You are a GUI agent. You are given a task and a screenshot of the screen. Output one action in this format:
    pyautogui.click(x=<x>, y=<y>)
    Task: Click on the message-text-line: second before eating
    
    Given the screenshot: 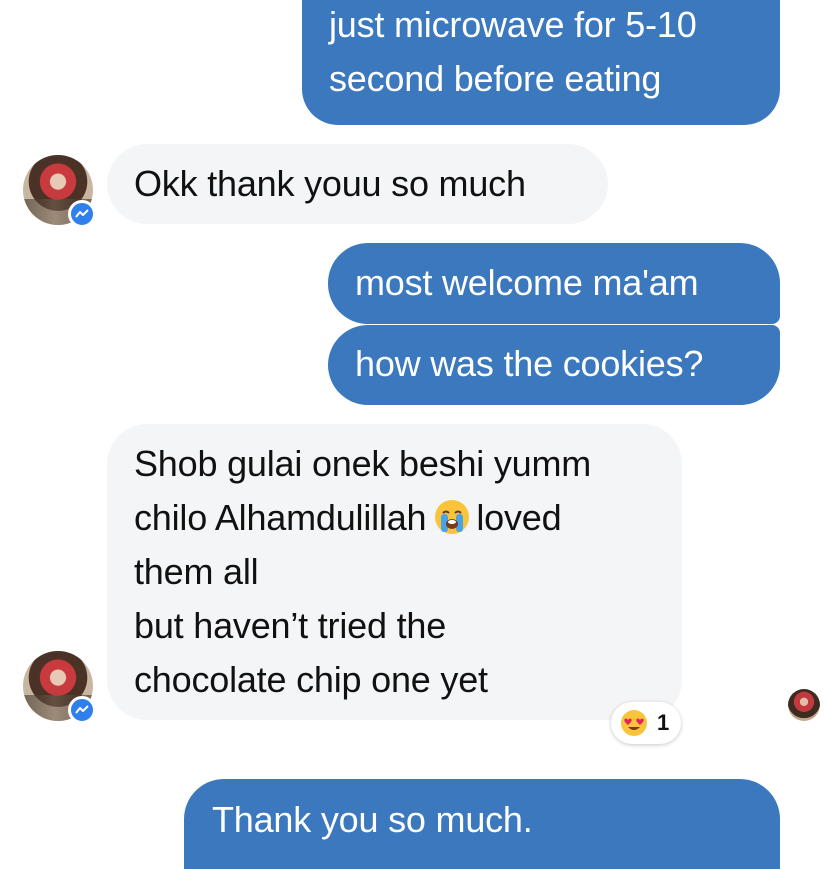 What is the action you would take?
    pyautogui.click(x=495, y=78)
    